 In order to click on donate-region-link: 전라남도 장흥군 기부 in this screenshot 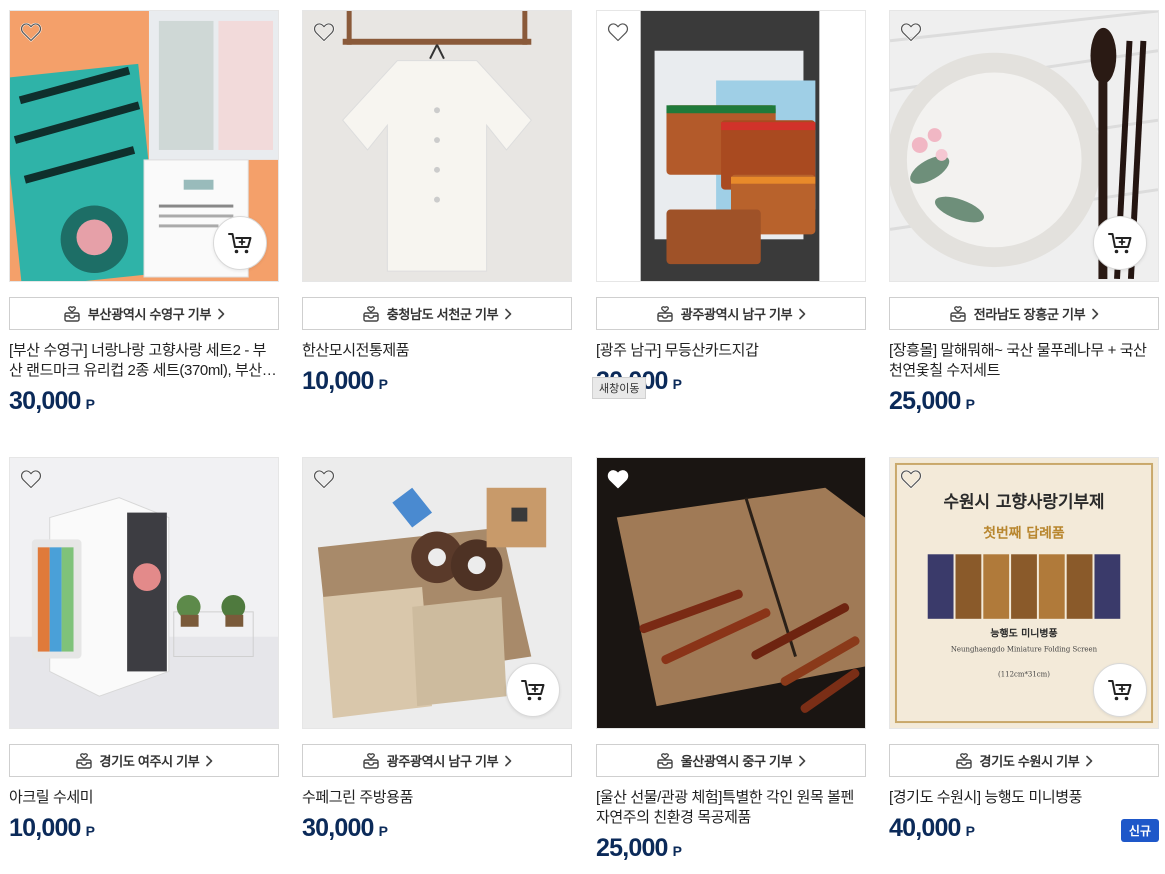, I will do `click(1024, 313)`.